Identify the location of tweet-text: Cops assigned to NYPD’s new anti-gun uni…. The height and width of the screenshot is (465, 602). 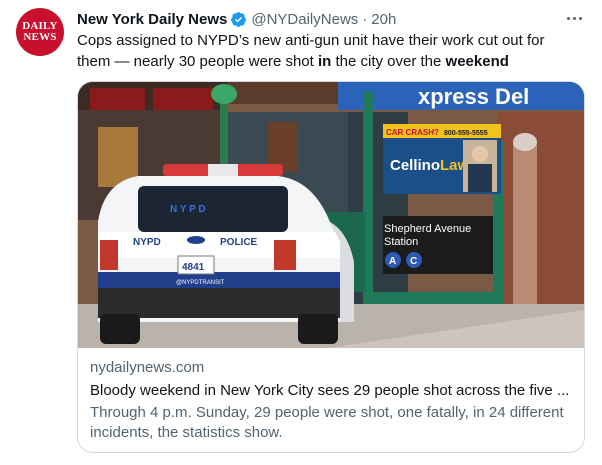
(327, 51).